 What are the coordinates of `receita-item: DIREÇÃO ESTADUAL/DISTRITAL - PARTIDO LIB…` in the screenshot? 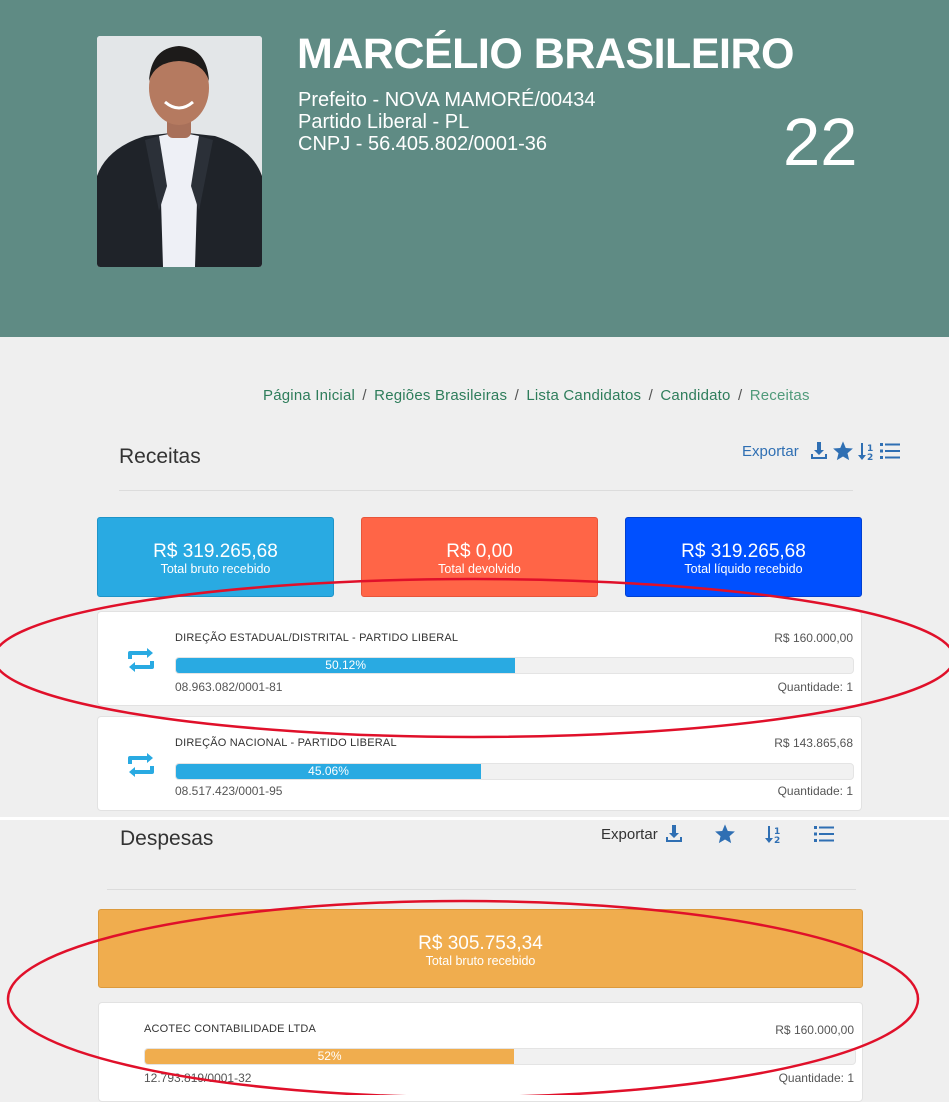 It's located at (479, 658).